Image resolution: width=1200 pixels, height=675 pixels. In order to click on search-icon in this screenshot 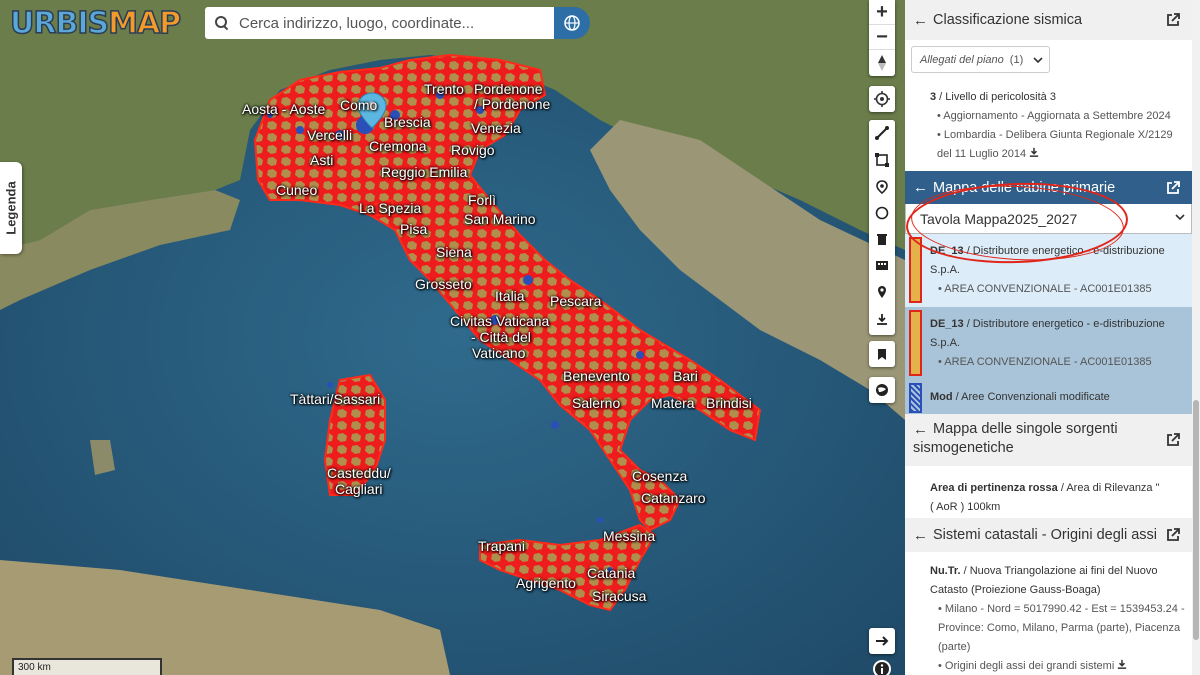, I will do `click(222, 23)`.